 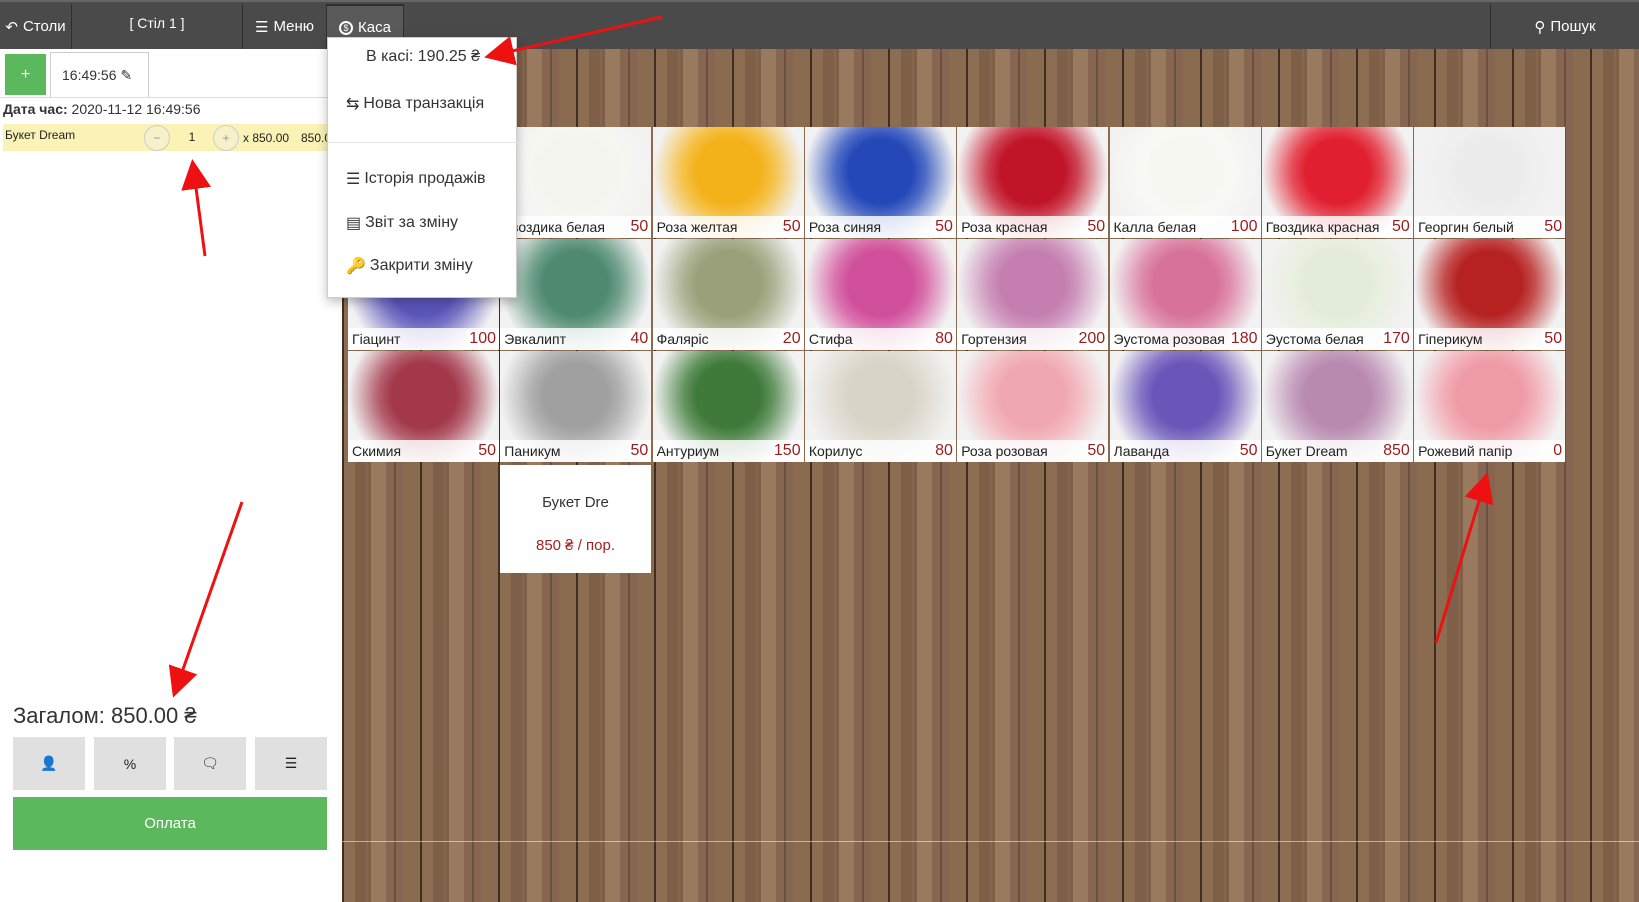 What do you see at coordinates (356, 266) in the screenshot?
I see `key-icon: 🔑` at bounding box center [356, 266].